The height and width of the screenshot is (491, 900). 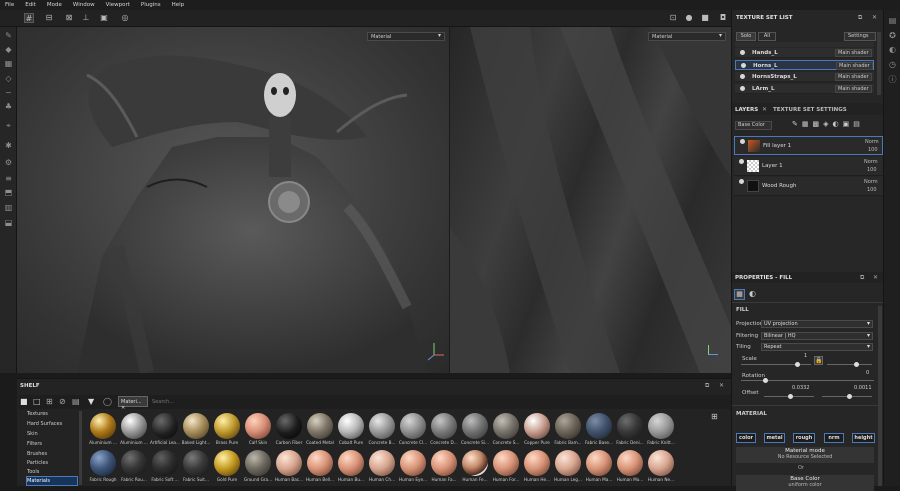 I want to click on grid-view-icon: #, so click(x=29, y=18).